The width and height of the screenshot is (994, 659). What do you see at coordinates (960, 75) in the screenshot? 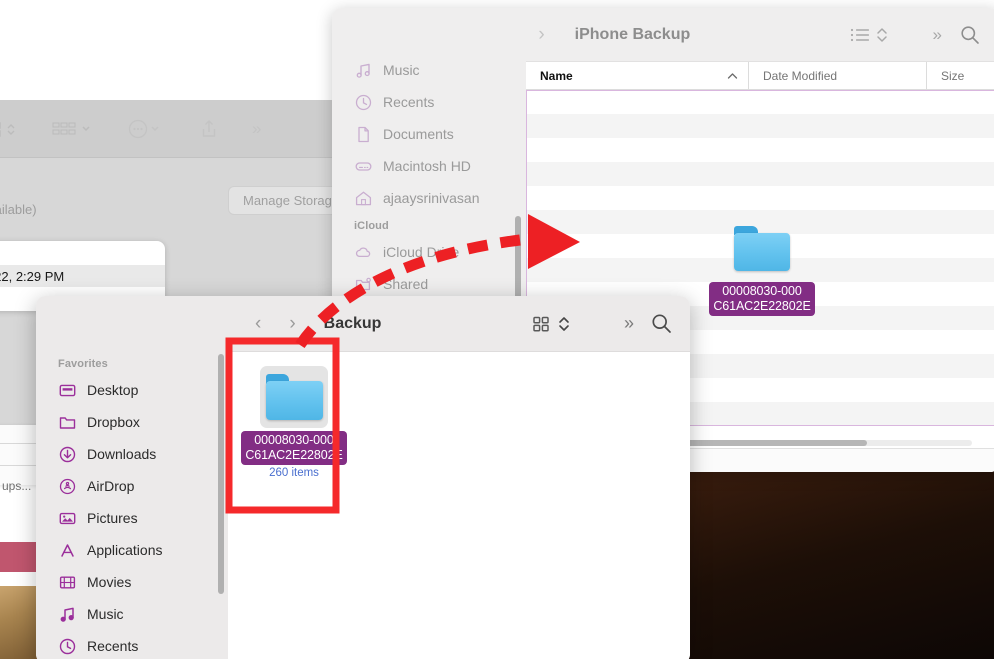
I see `column-header-size: Size` at bounding box center [960, 75].